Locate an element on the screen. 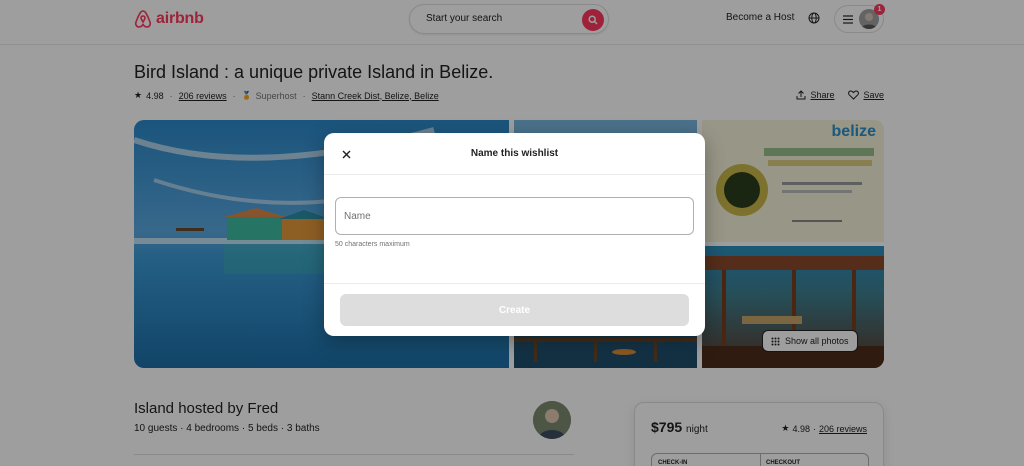 The height and width of the screenshot is (466, 1024). modal-header: Name this wishlist is located at coordinates (514, 154).